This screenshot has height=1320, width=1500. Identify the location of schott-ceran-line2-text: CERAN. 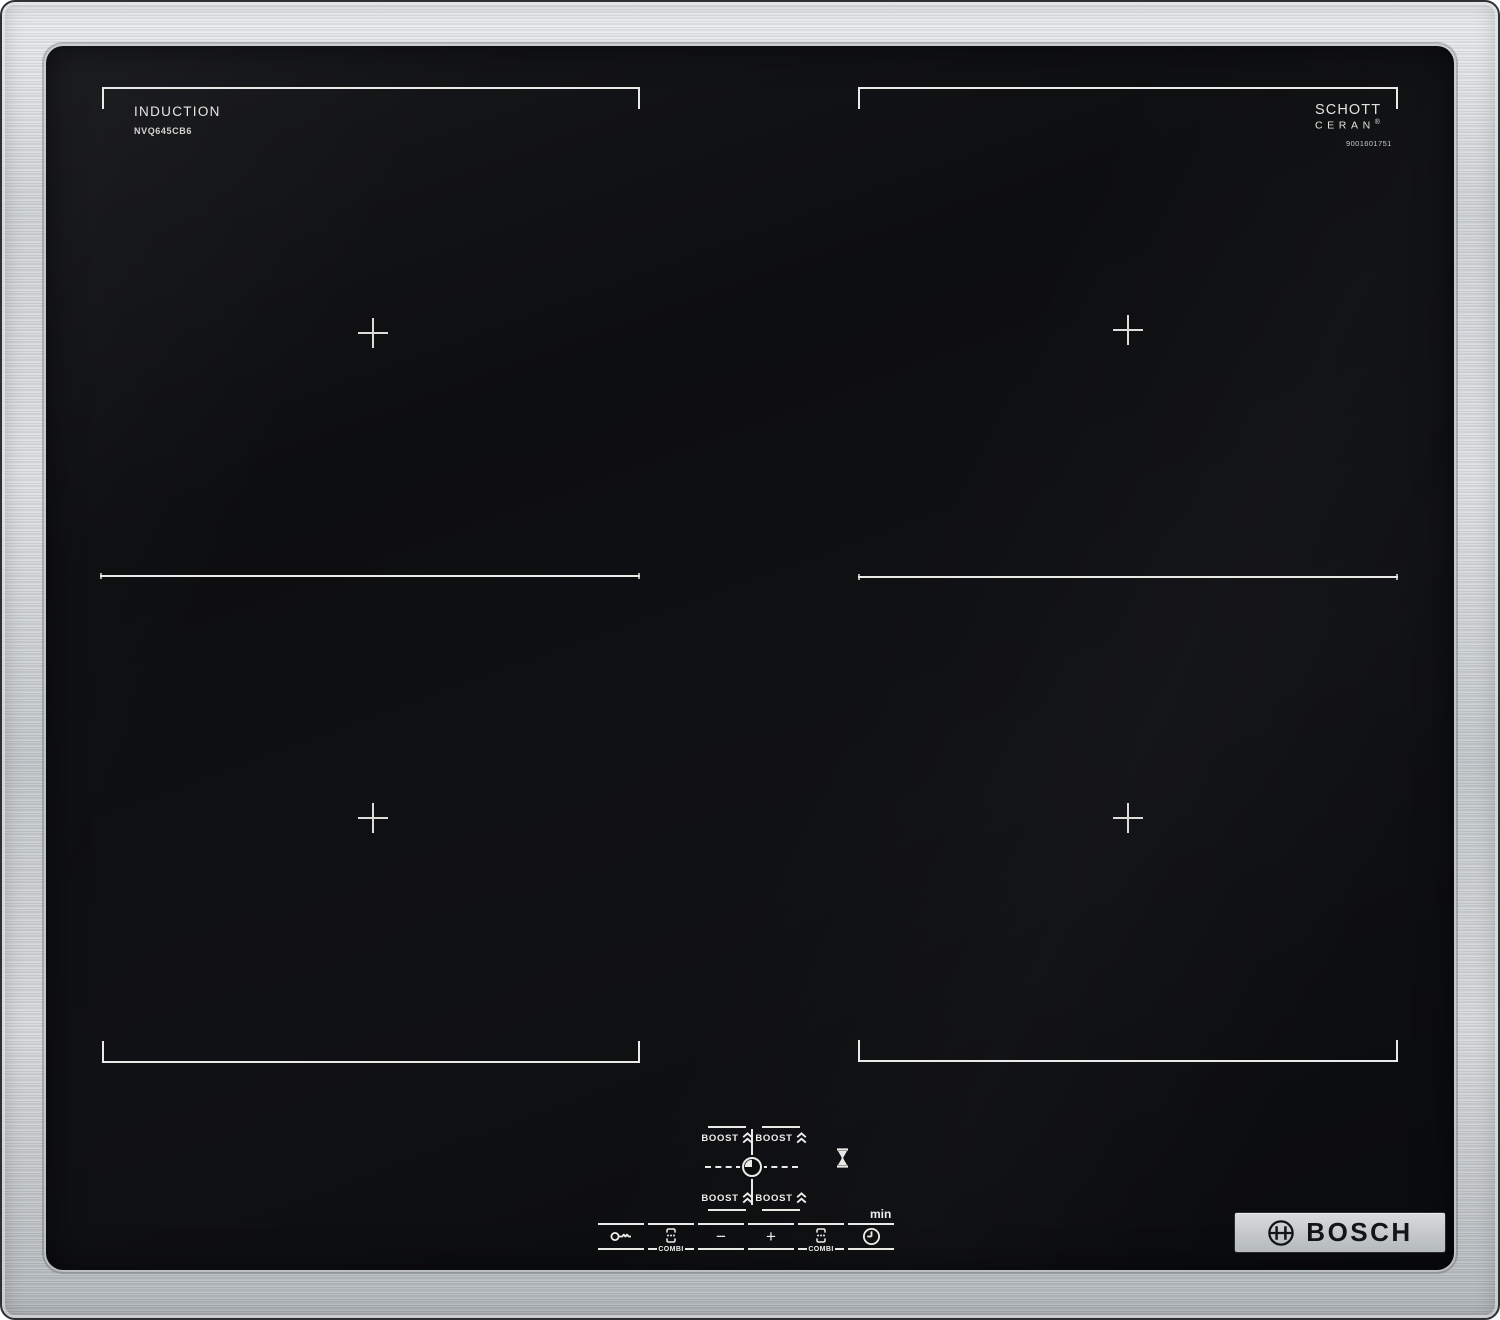
(1345, 125).